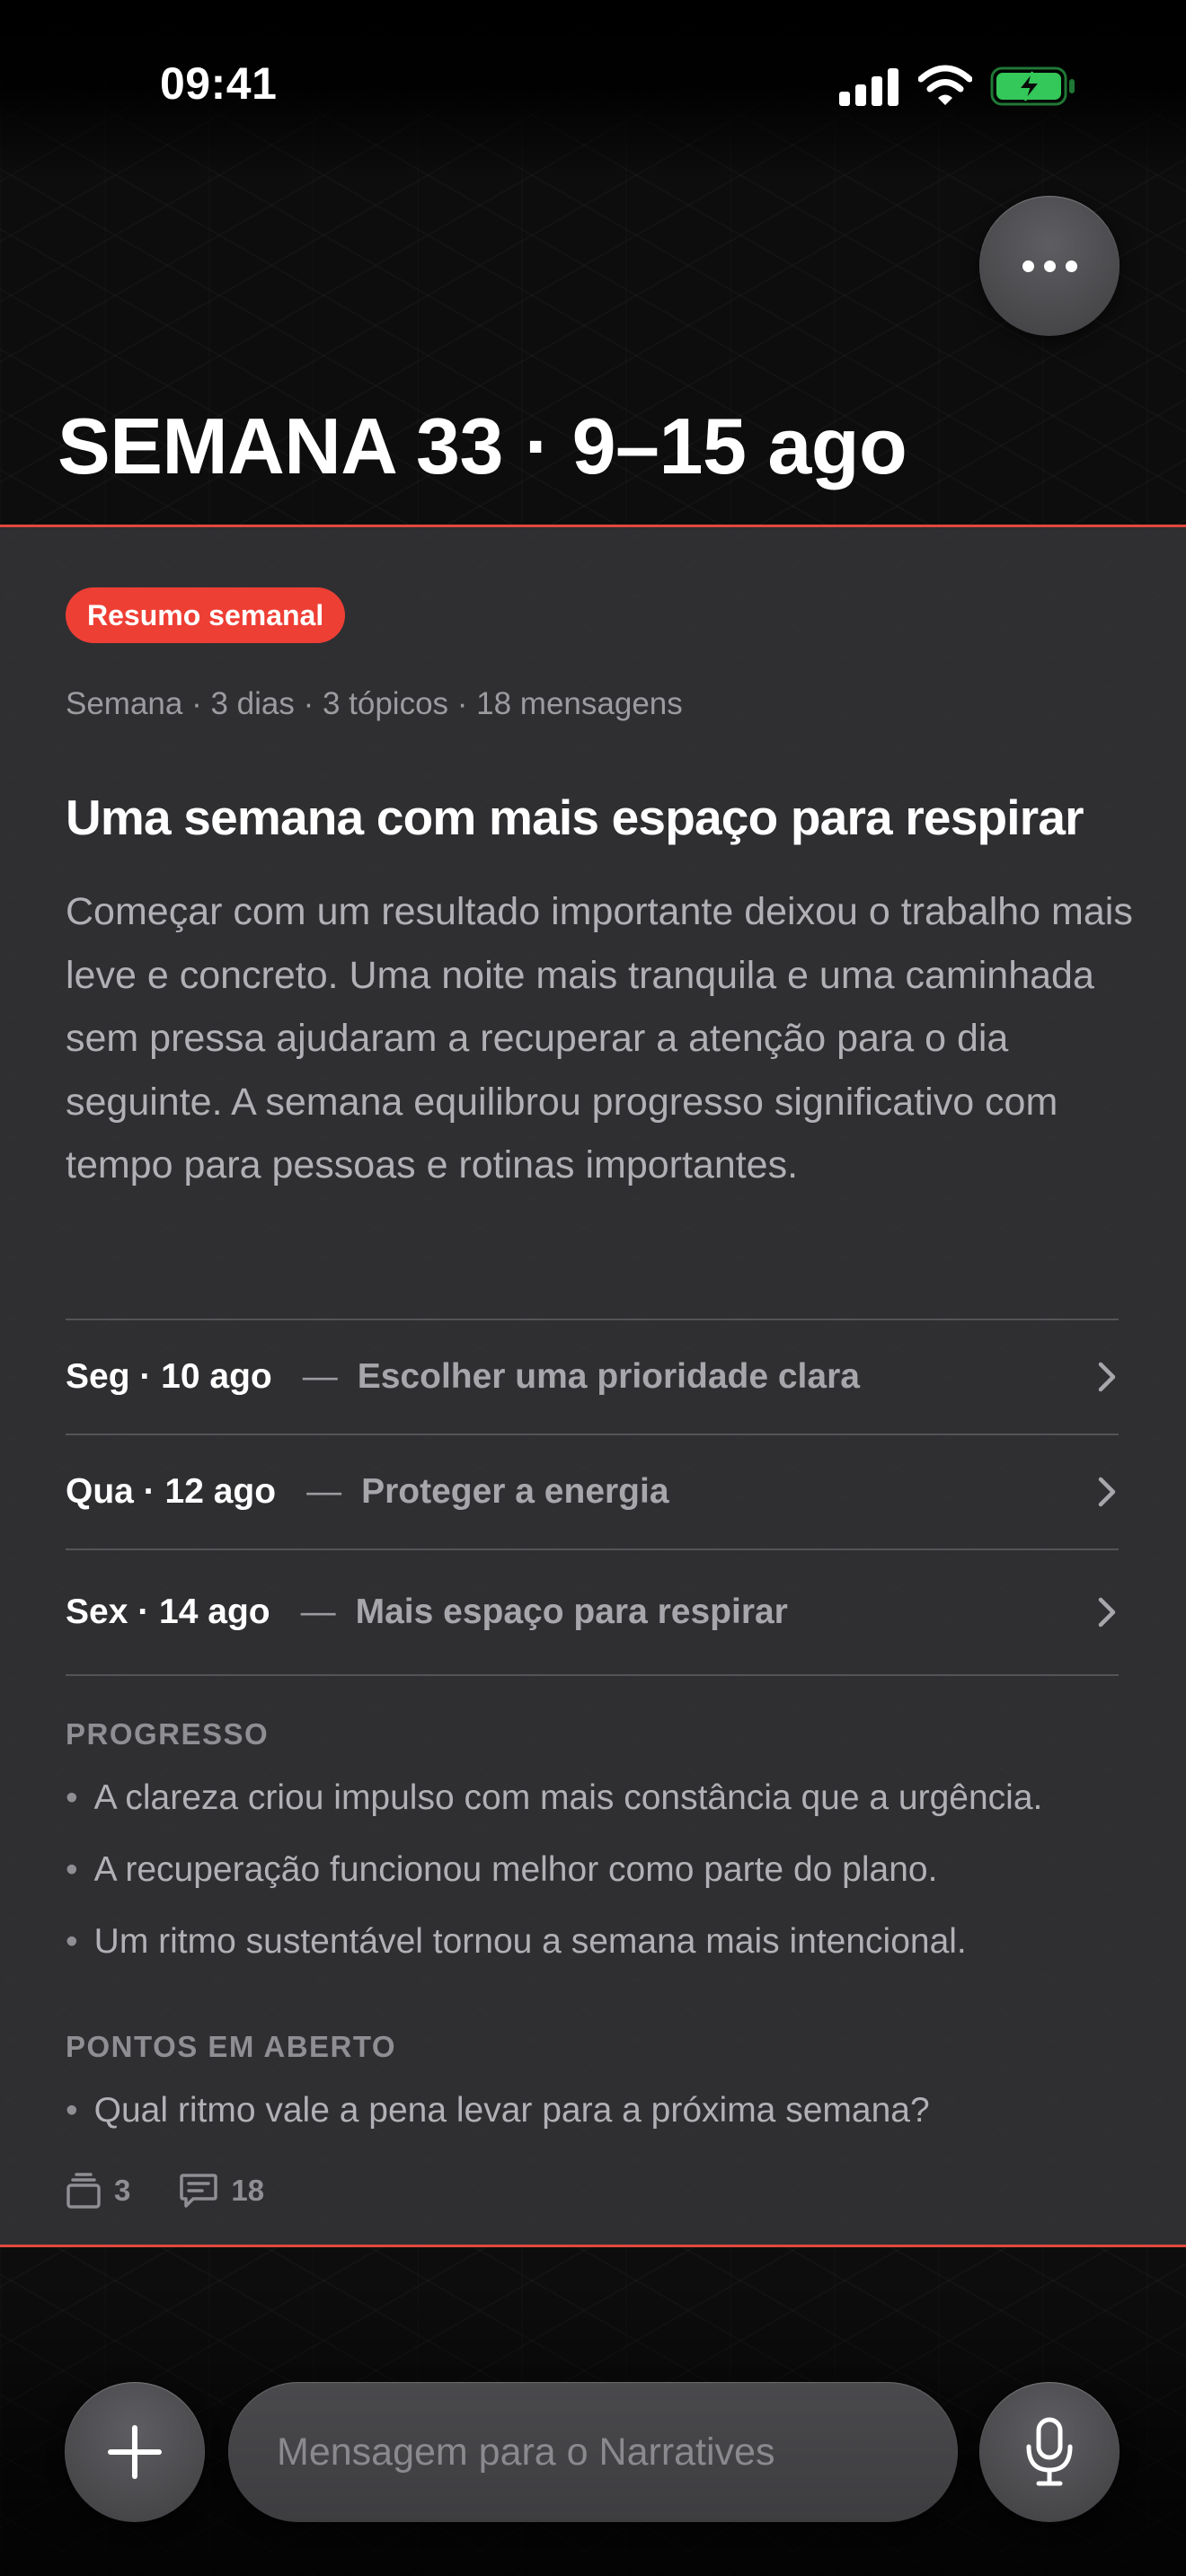 The image size is (1186, 2576). Describe the element at coordinates (592, 1675) in the screenshot. I see `days-divider` at that location.